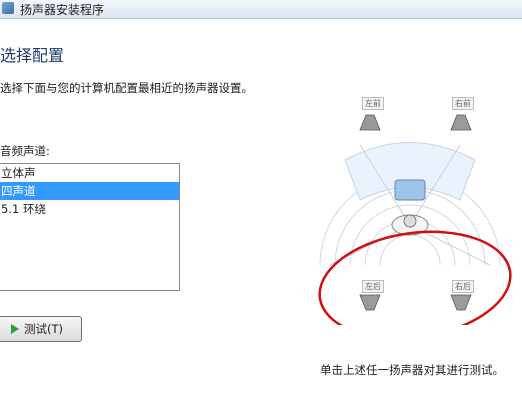 This screenshot has height=400, width=522. What do you see at coordinates (373, 286) in the screenshot?
I see `speaker-label-rear-left: 左后` at bounding box center [373, 286].